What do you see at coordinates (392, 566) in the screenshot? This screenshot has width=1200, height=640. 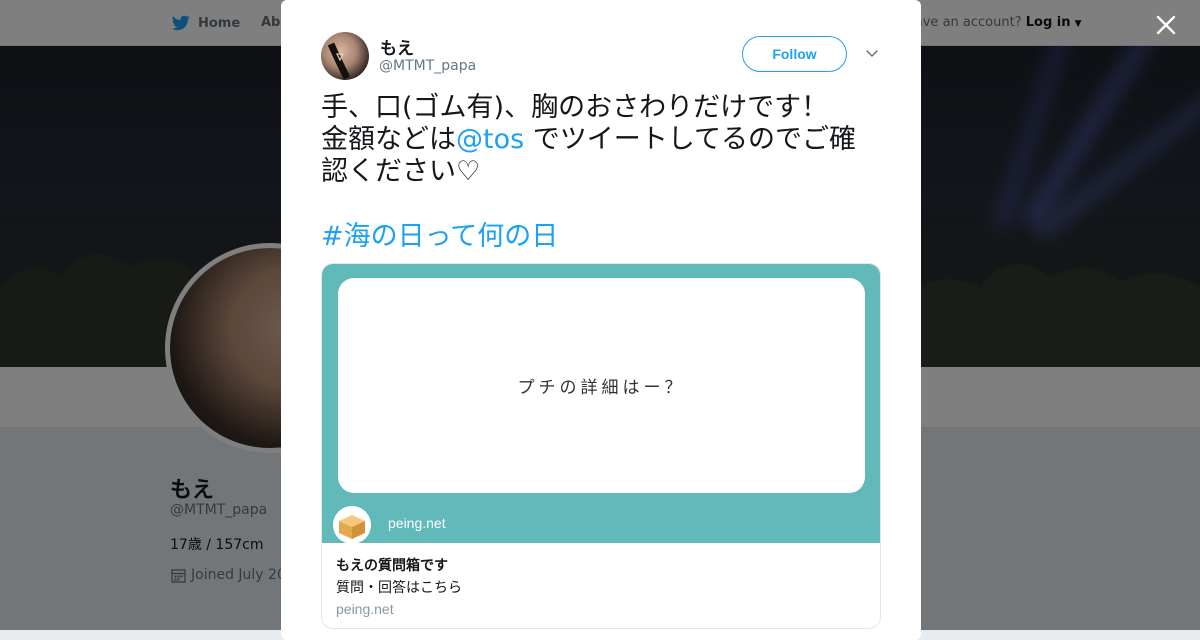 I see `card-title: もえの質問箱です` at bounding box center [392, 566].